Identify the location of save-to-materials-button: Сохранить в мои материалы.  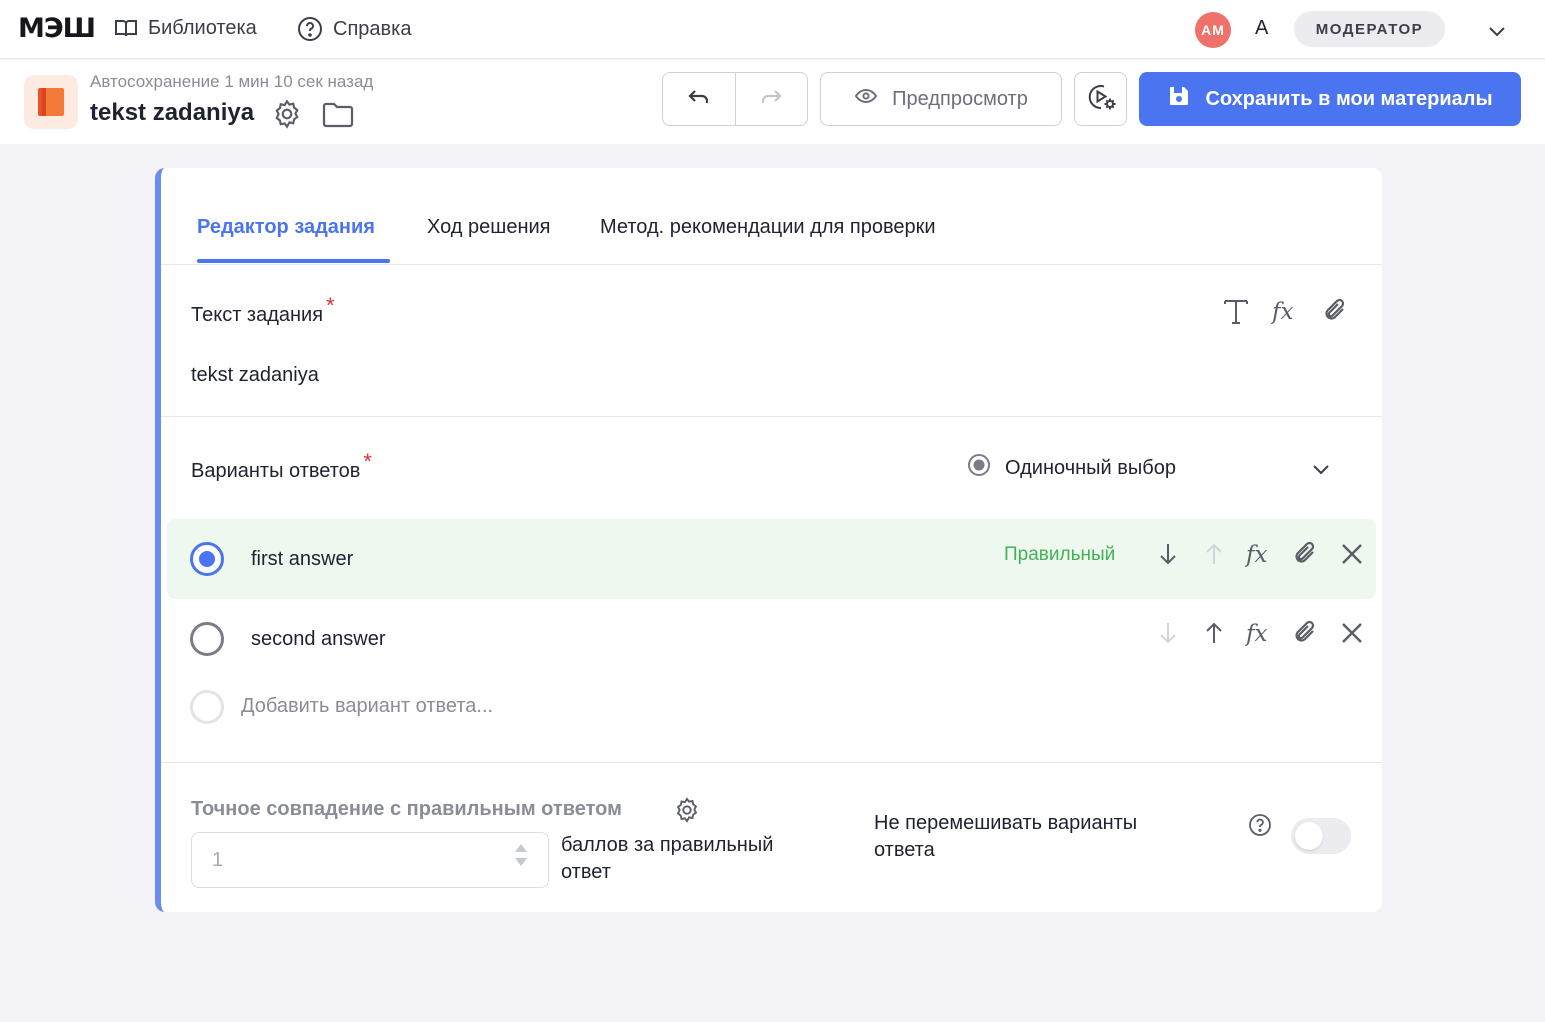
(1330, 99).